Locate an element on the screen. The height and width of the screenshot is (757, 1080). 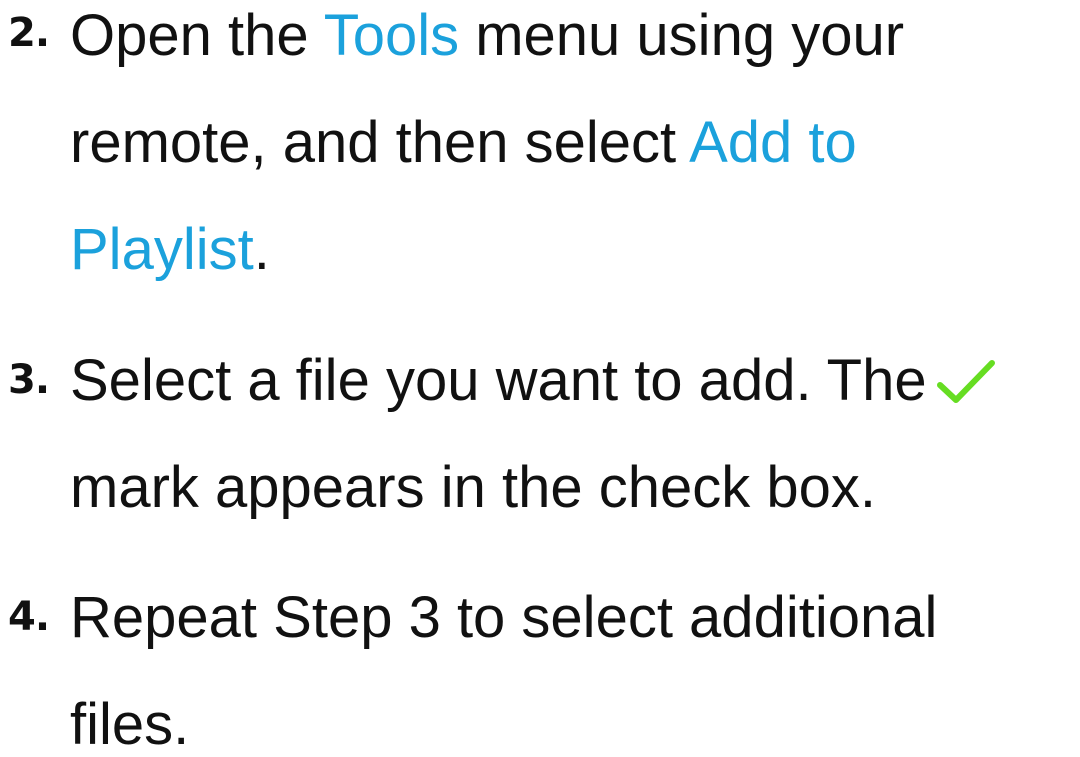
step-2-line-1: Open the Tools menu using your is located at coordinates (487, 36).